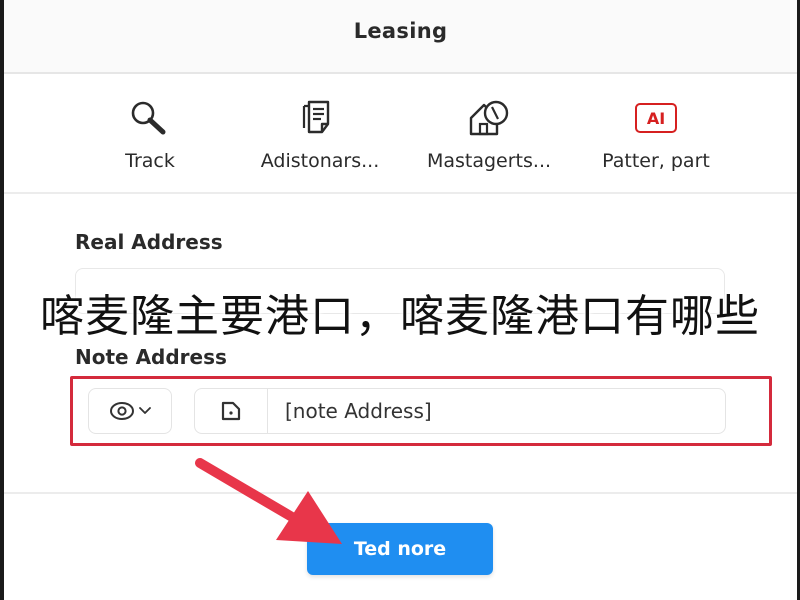 This screenshot has width=800, height=600. Describe the element at coordinates (320, 118) in the screenshot. I see `document-list-icon` at that location.